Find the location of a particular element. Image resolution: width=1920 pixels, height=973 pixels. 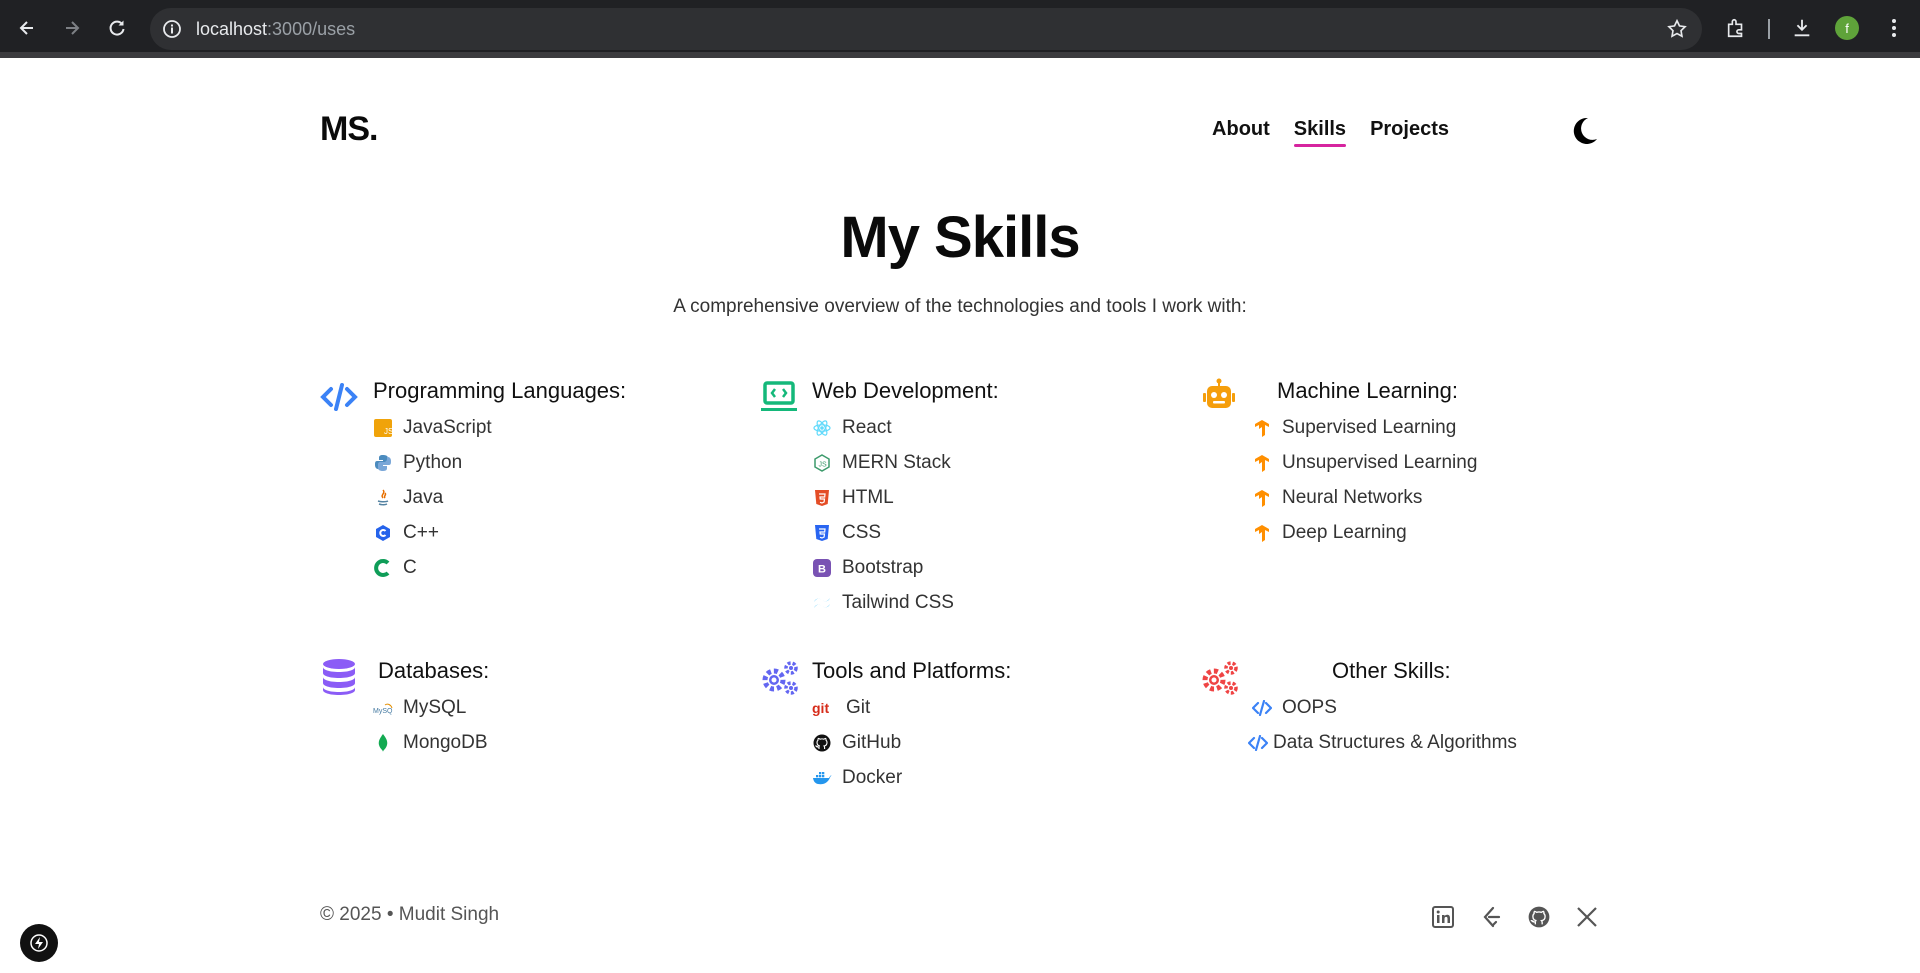

css3-icon is located at coordinates (822, 533).